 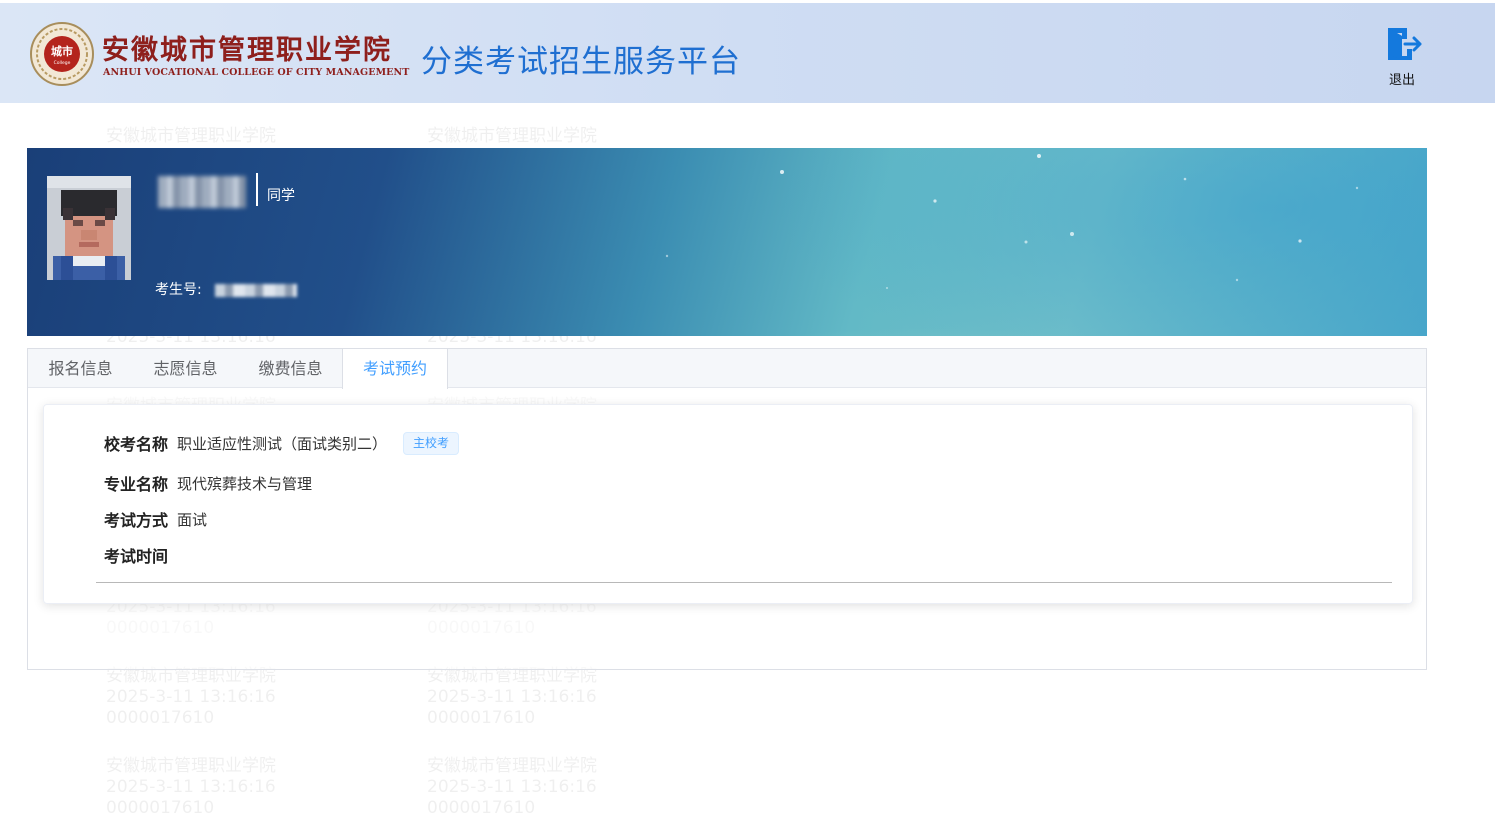 I want to click on exam-time-label: 考试时间, so click(x=136, y=556).